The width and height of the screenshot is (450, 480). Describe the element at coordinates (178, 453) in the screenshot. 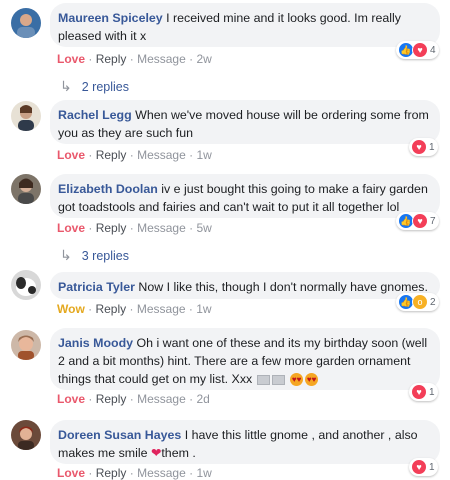

I see `comment-text: them .` at that location.